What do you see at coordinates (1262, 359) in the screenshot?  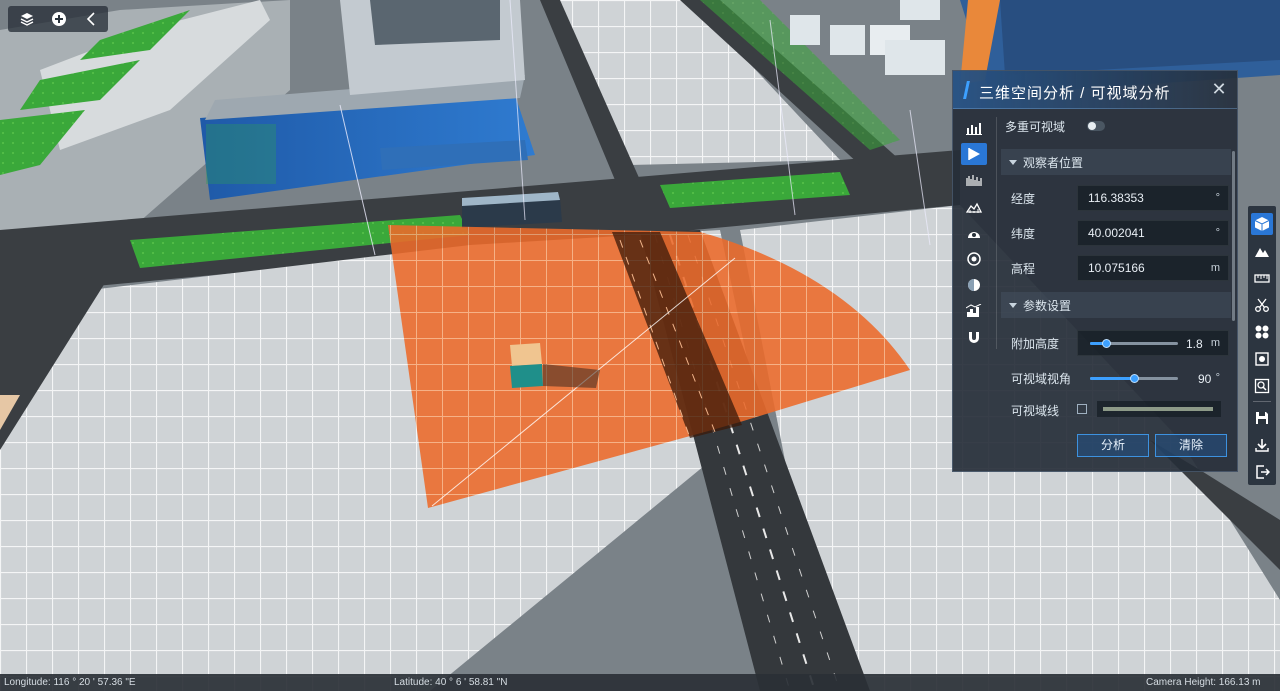 I see `settings-cube-icon` at bounding box center [1262, 359].